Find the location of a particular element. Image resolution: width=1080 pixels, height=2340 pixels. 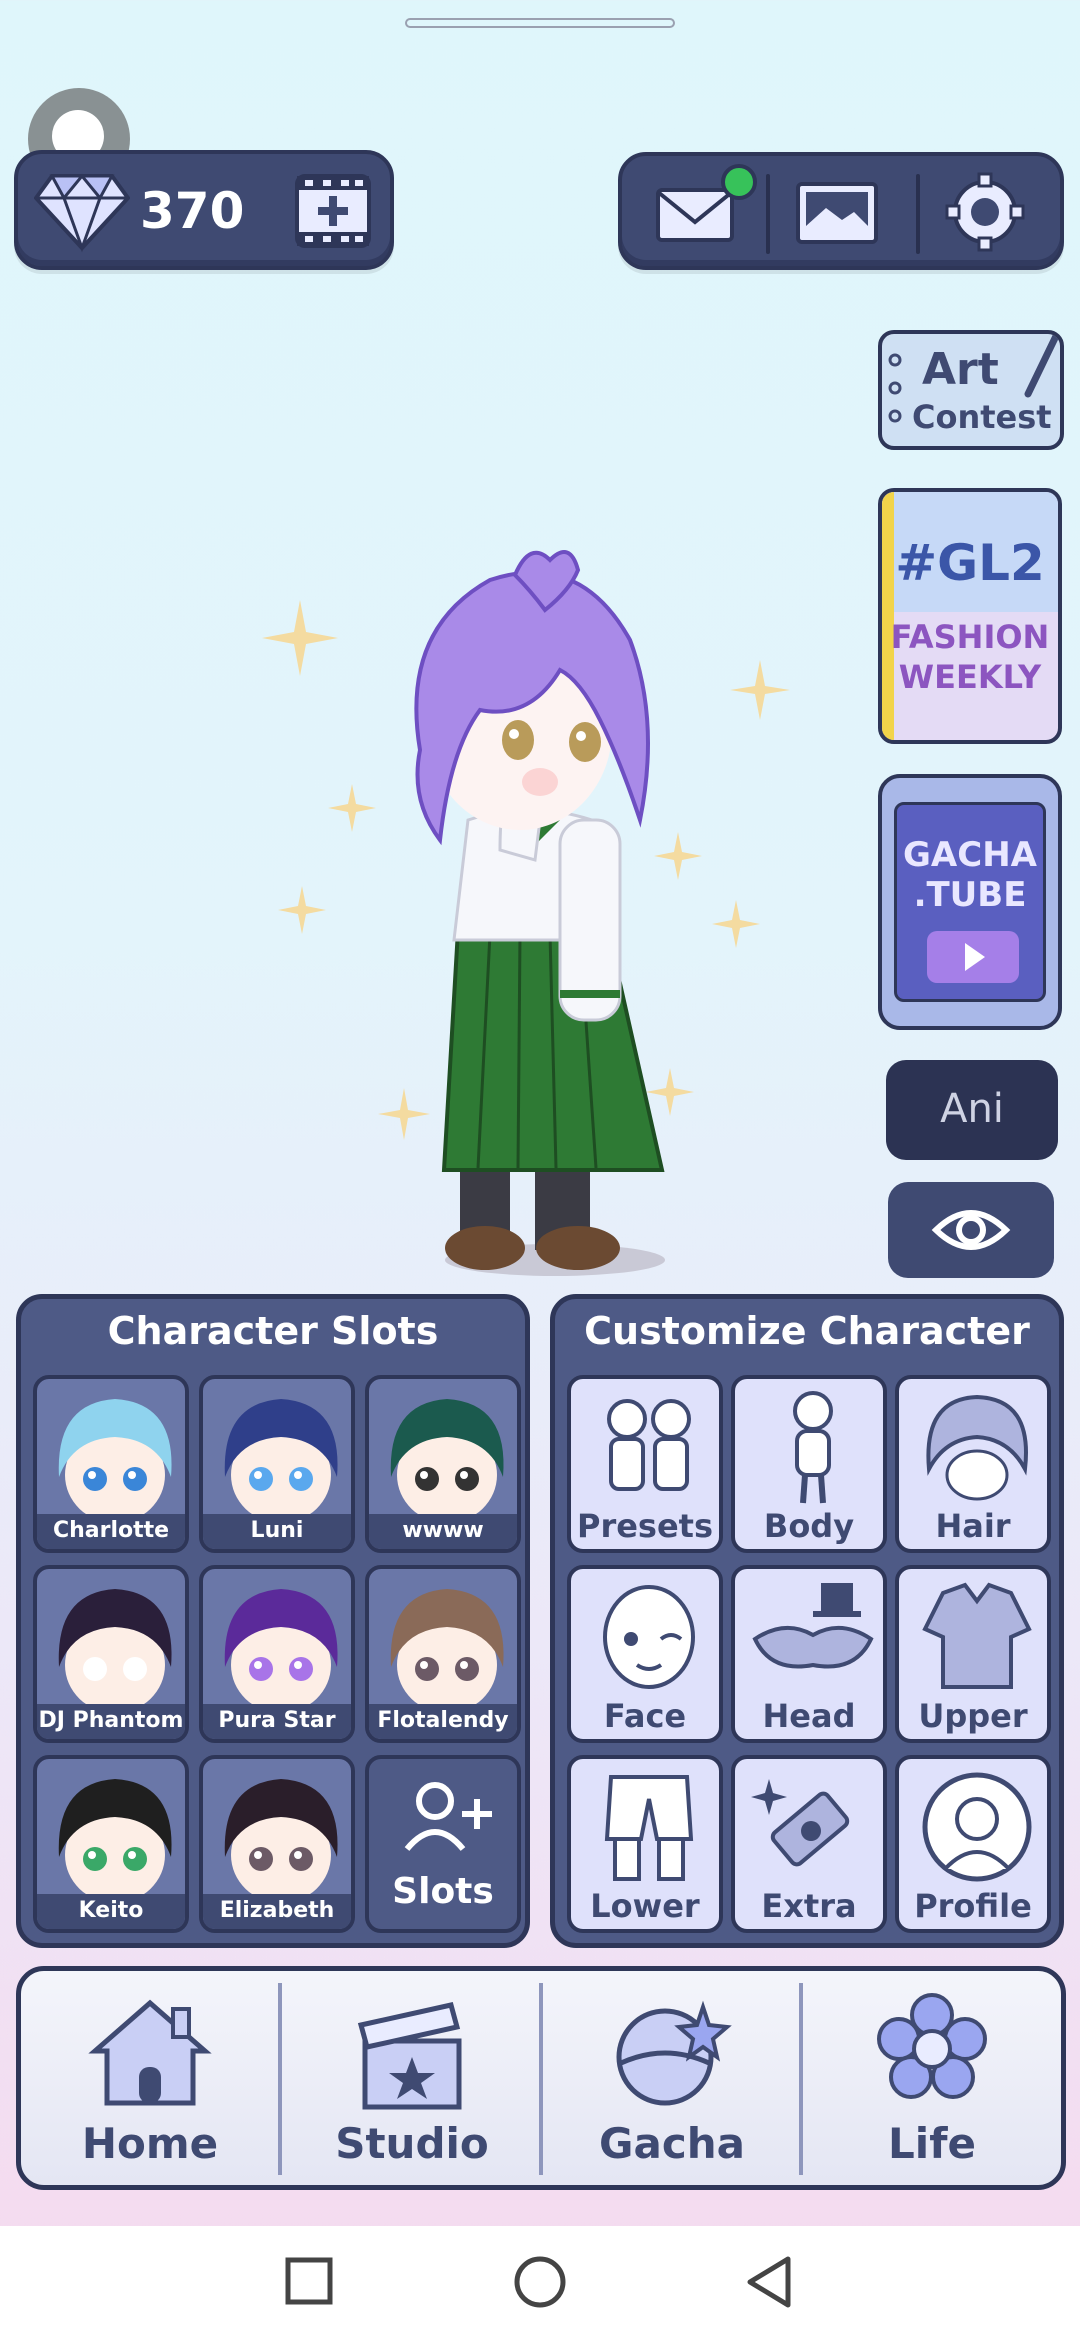

customize-label: Profile is located at coordinates (973, 1906).